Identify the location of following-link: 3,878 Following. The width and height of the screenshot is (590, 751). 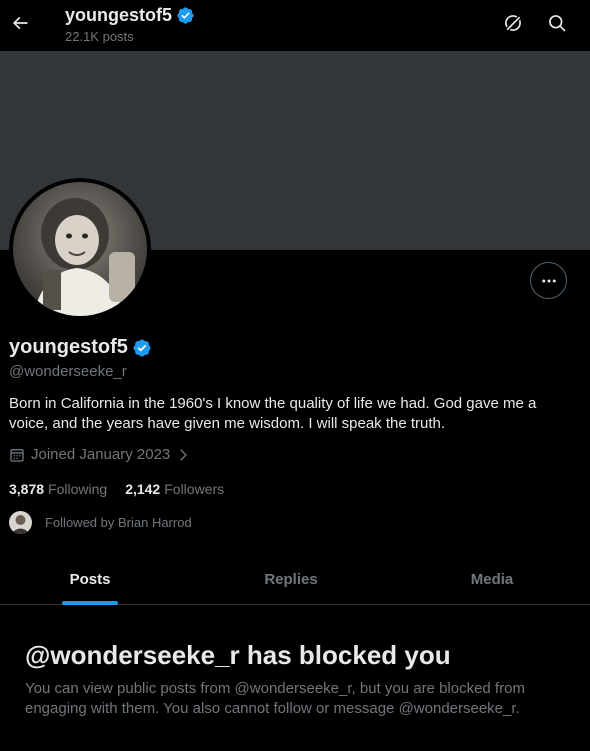
(58, 489).